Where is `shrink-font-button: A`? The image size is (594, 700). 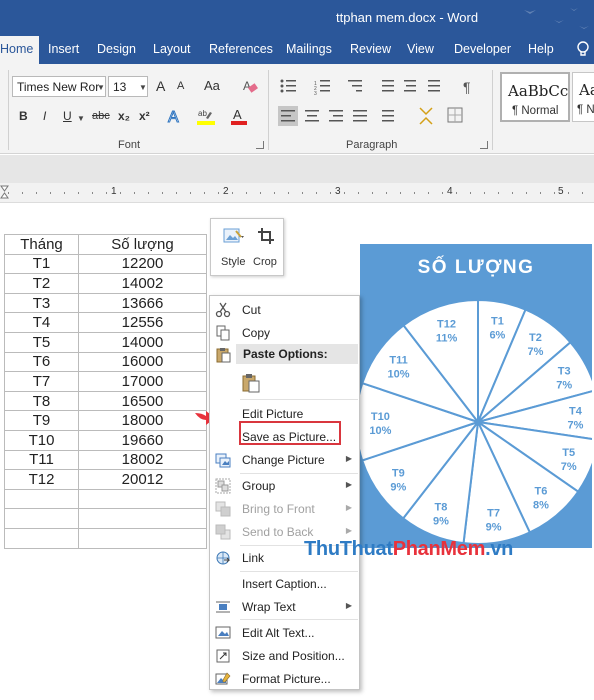
shrink-font-button: A is located at coordinates (180, 86).